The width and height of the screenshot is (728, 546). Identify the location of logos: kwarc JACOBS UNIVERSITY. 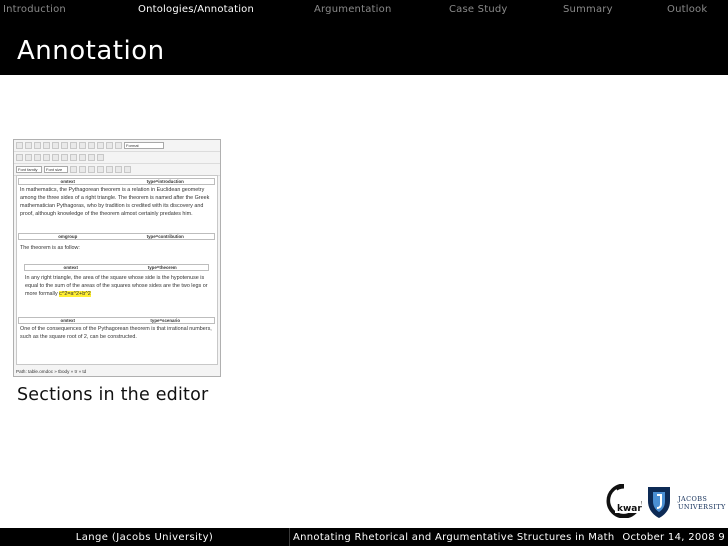
(665, 502).